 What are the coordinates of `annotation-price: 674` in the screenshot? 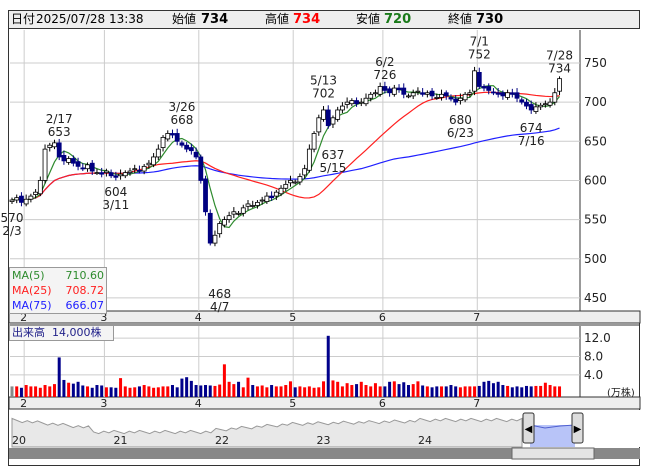 It's located at (531, 128).